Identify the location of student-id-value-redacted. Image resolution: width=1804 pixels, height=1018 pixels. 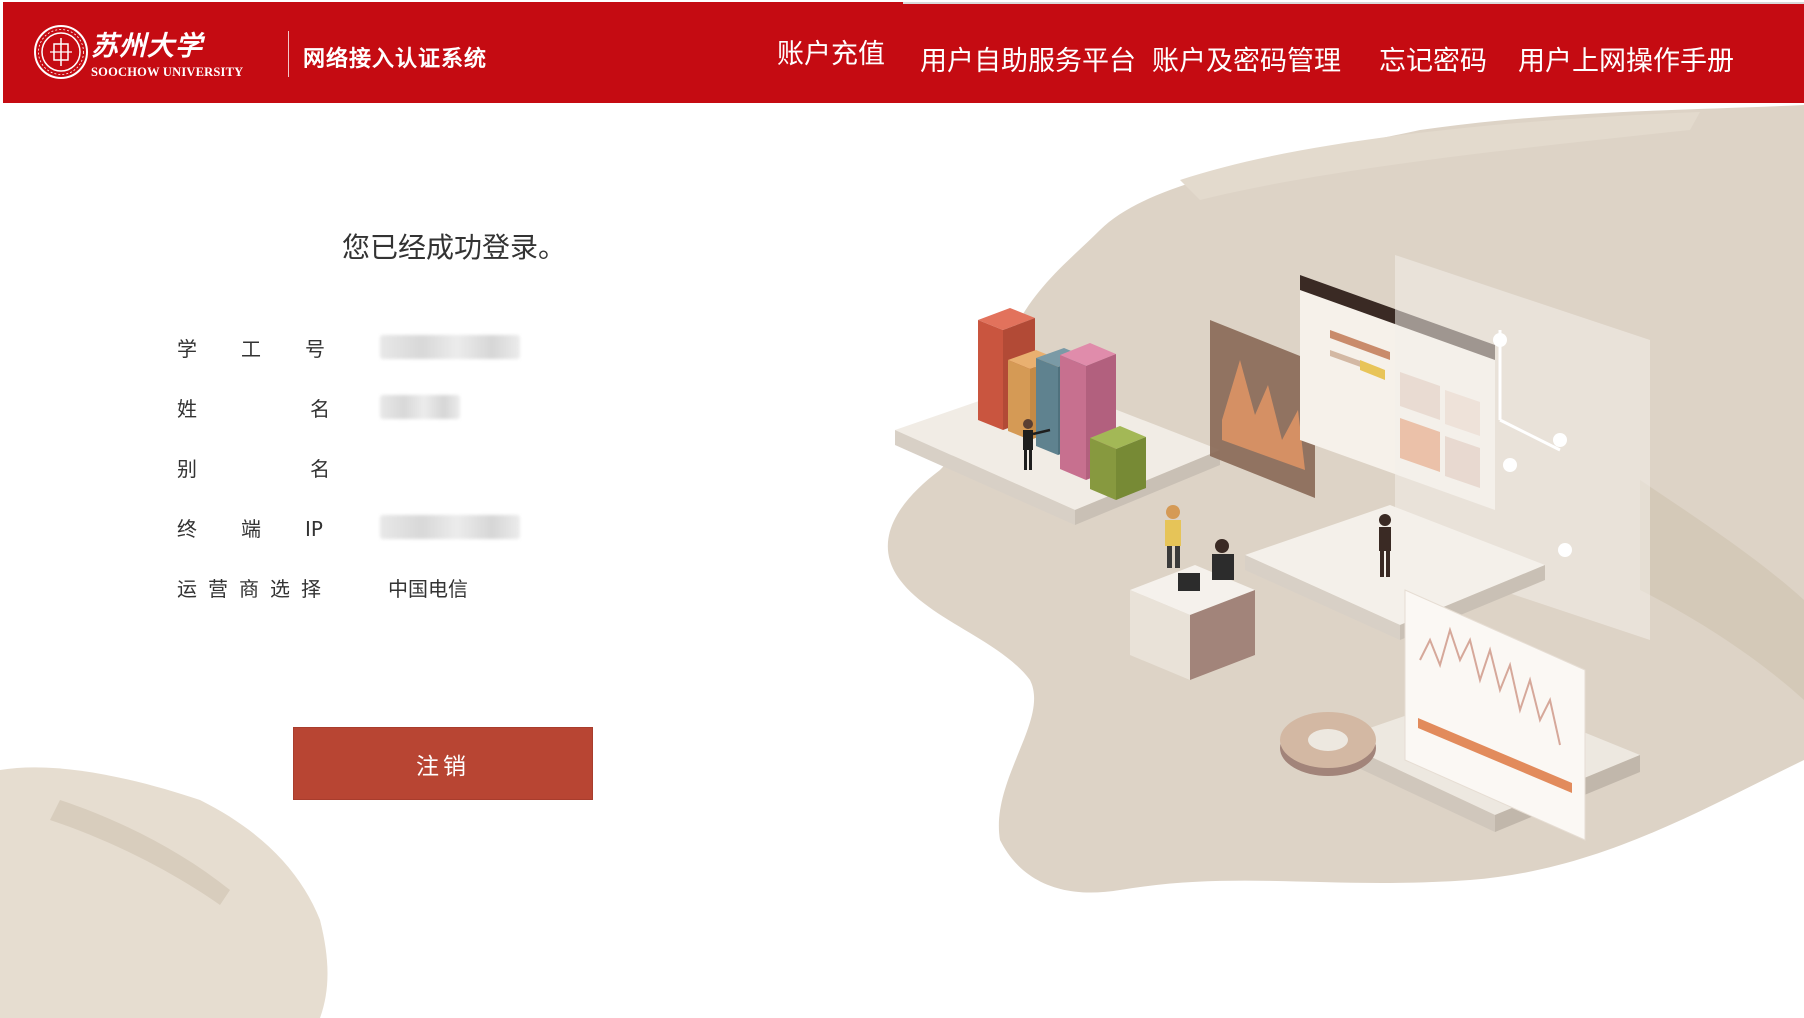
(450, 347).